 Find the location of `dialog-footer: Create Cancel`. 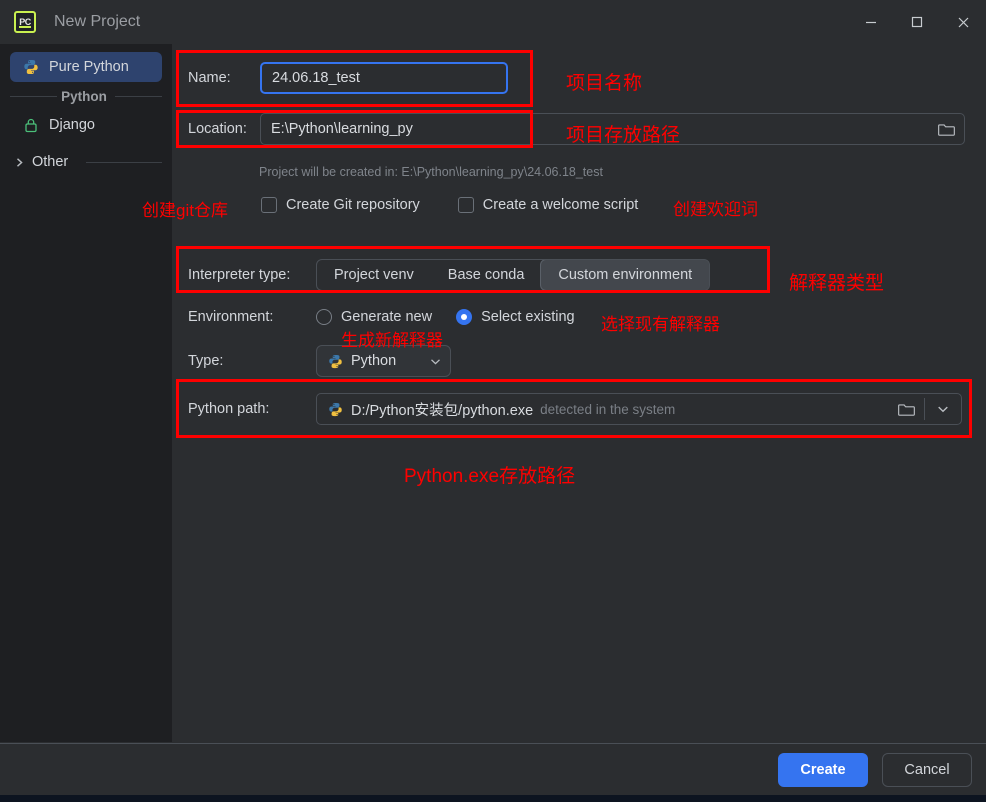

dialog-footer: Create Cancel is located at coordinates (493, 769).